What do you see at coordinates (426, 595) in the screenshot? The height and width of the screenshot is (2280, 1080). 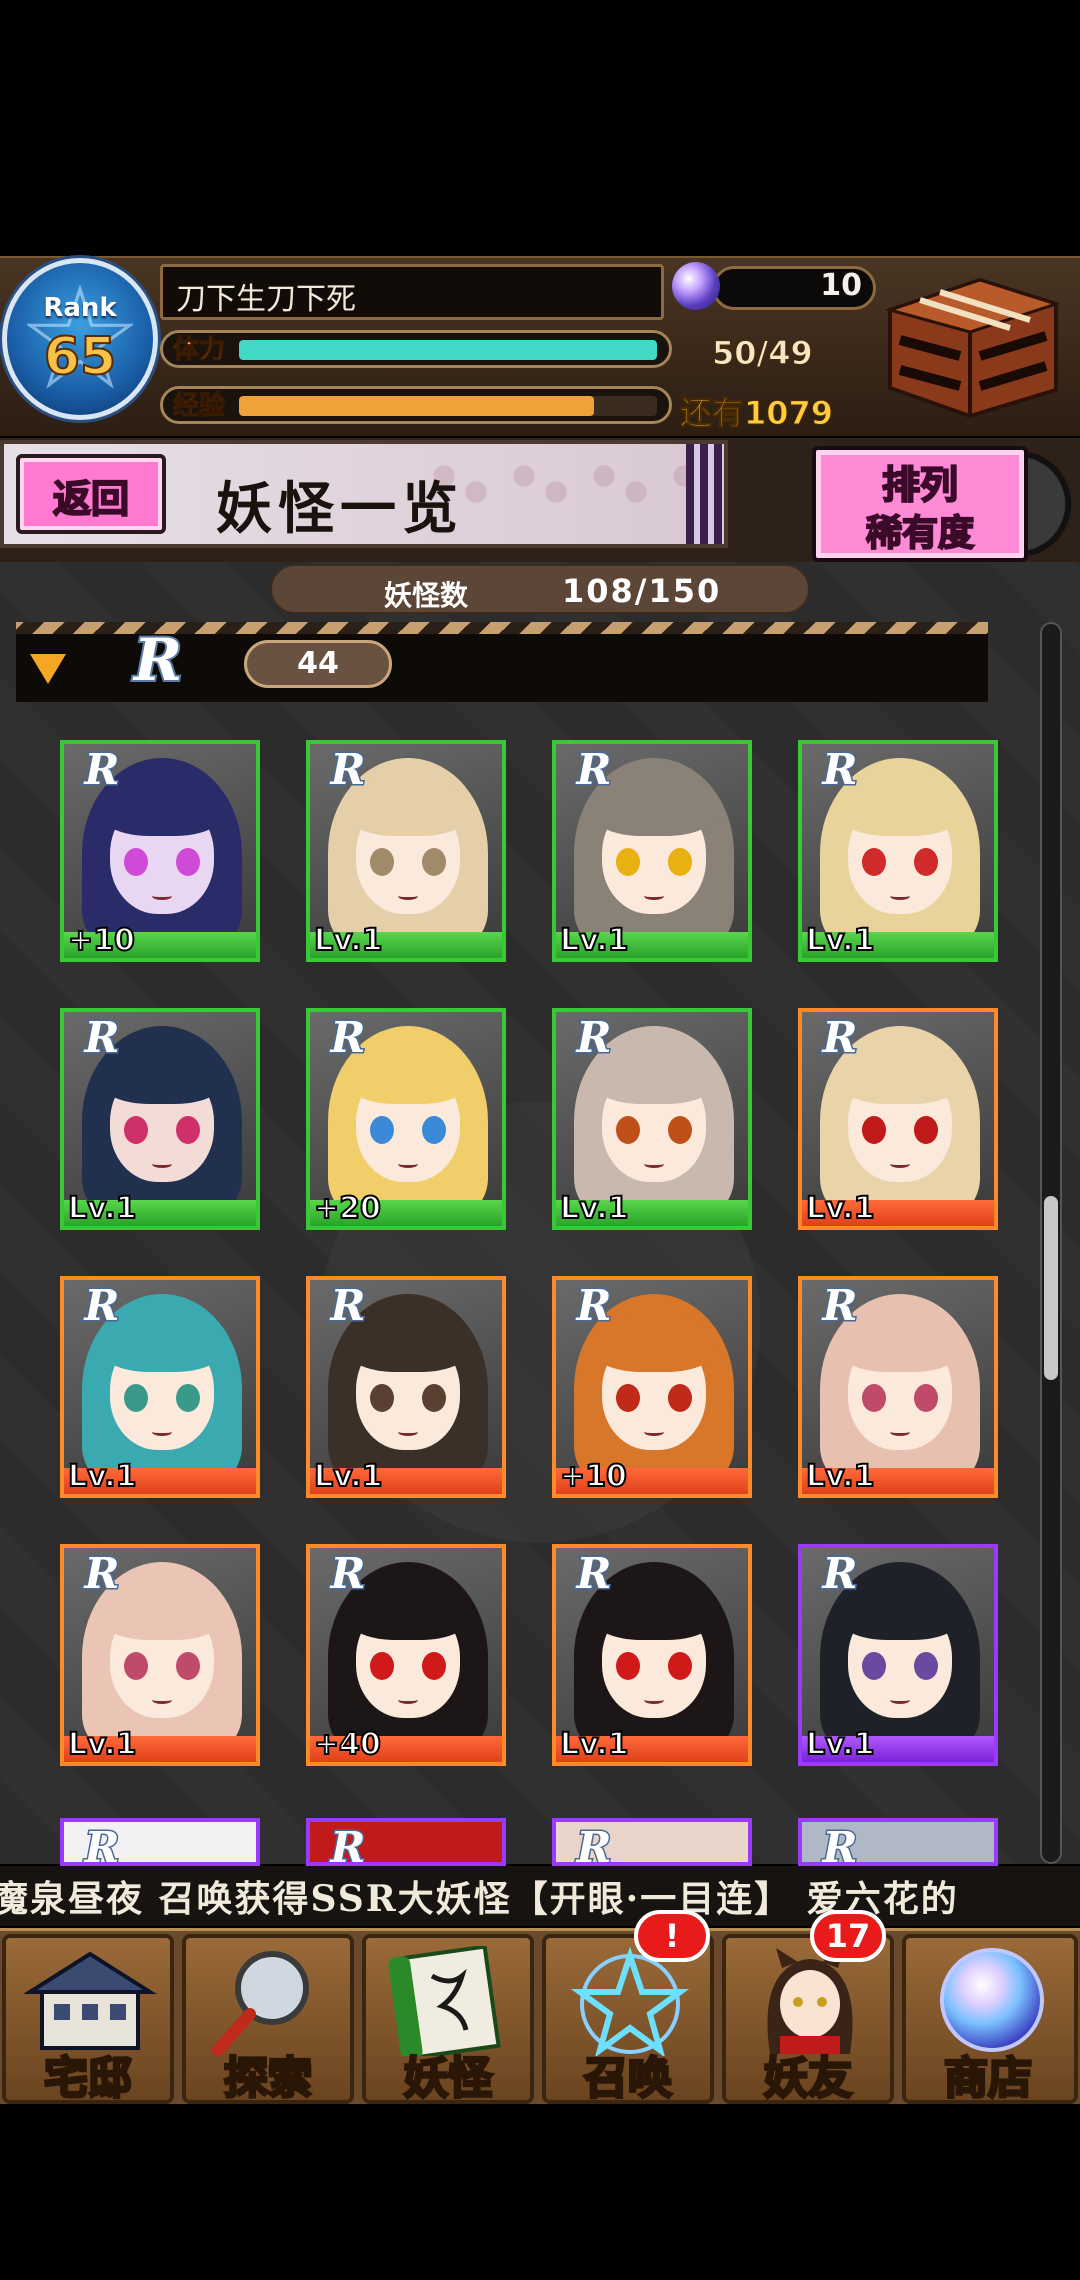 I see `yokai-count-label: 妖怪数` at bounding box center [426, 595].